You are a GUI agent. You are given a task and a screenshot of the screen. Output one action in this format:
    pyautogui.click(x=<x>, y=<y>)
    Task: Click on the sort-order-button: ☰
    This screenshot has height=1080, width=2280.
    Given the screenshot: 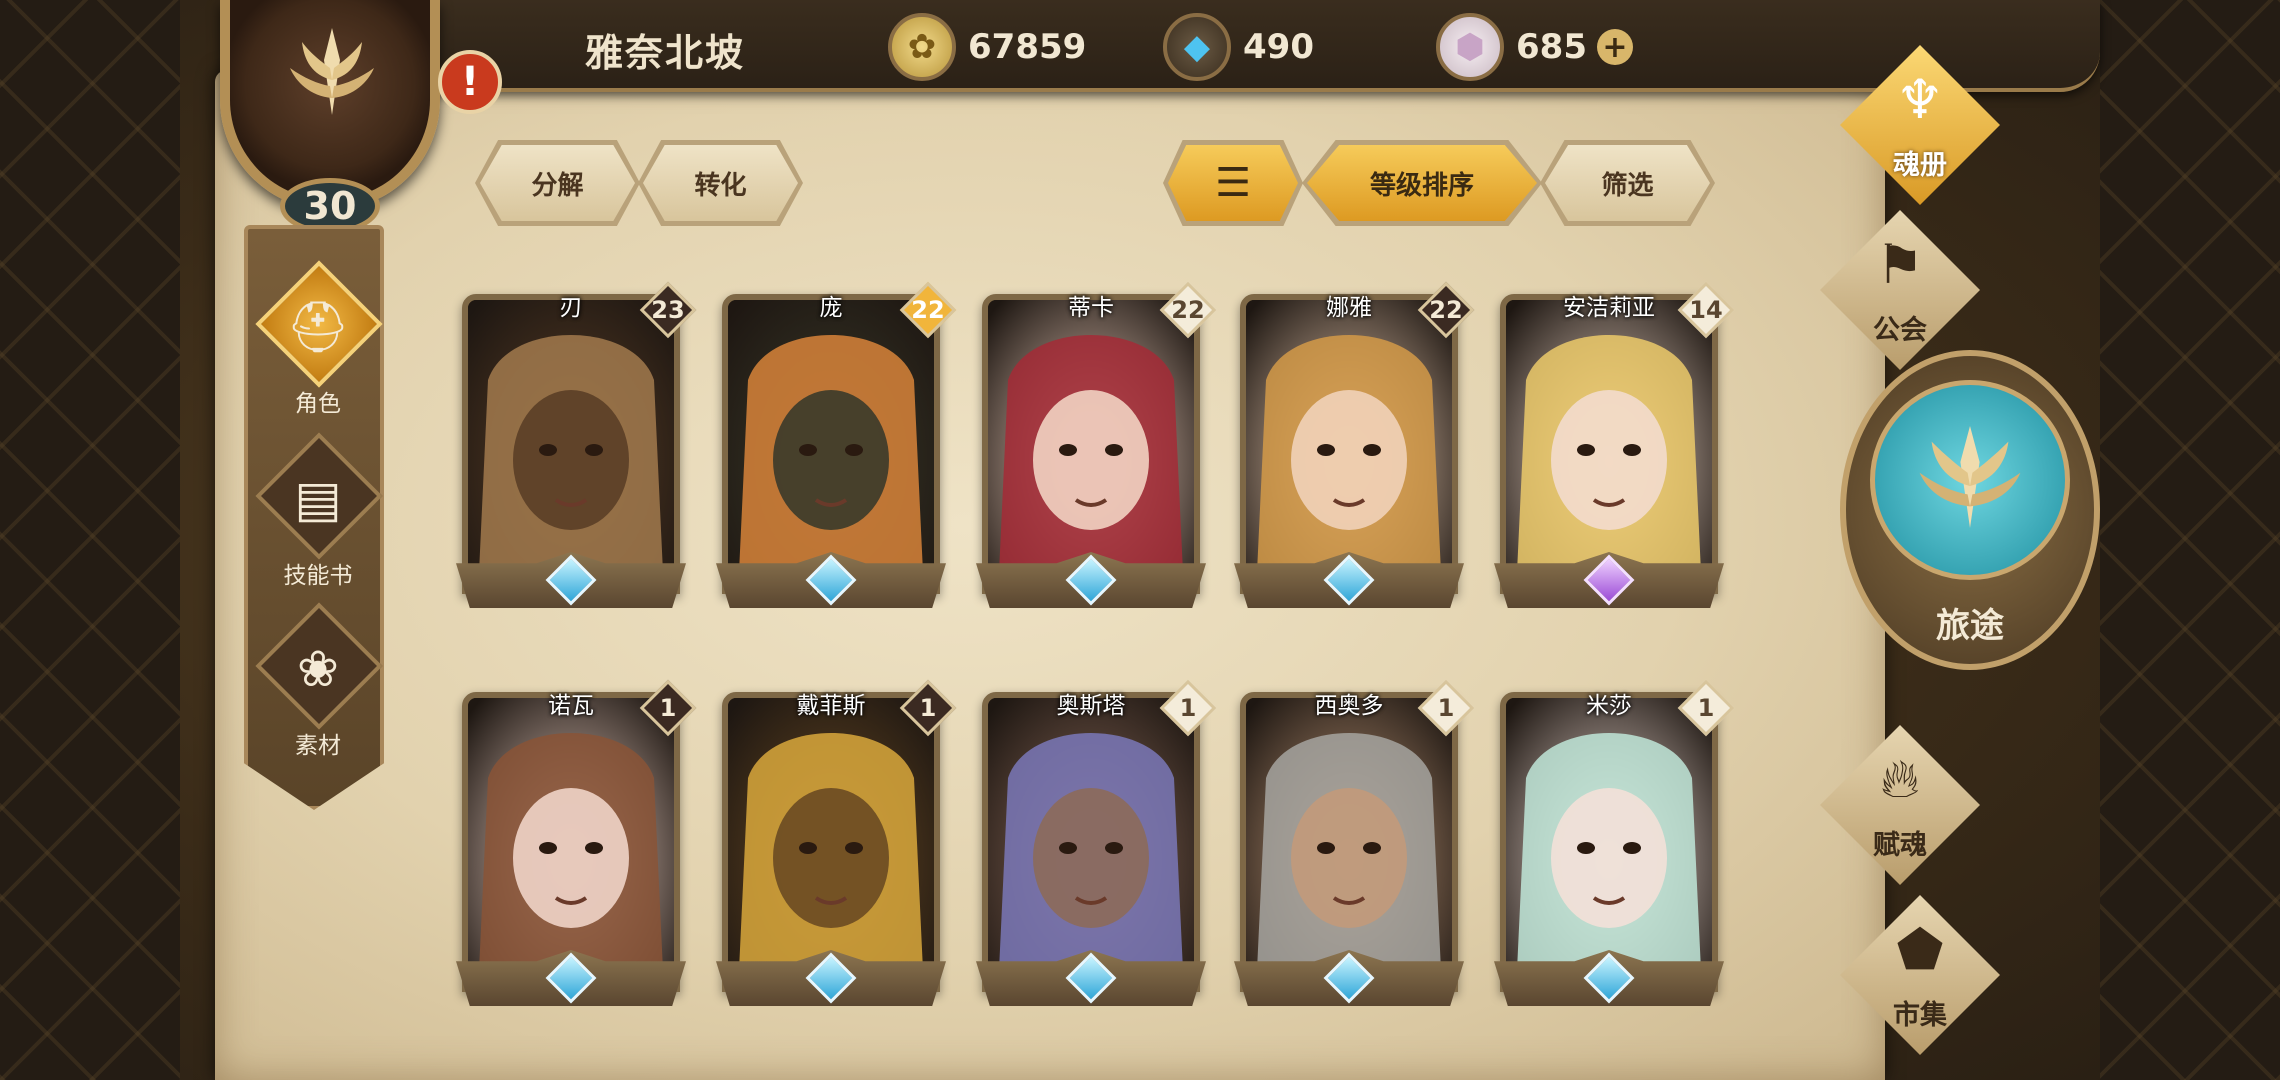 What is the action you would take?
    pyautogui.click(x=1233, y=183)
    